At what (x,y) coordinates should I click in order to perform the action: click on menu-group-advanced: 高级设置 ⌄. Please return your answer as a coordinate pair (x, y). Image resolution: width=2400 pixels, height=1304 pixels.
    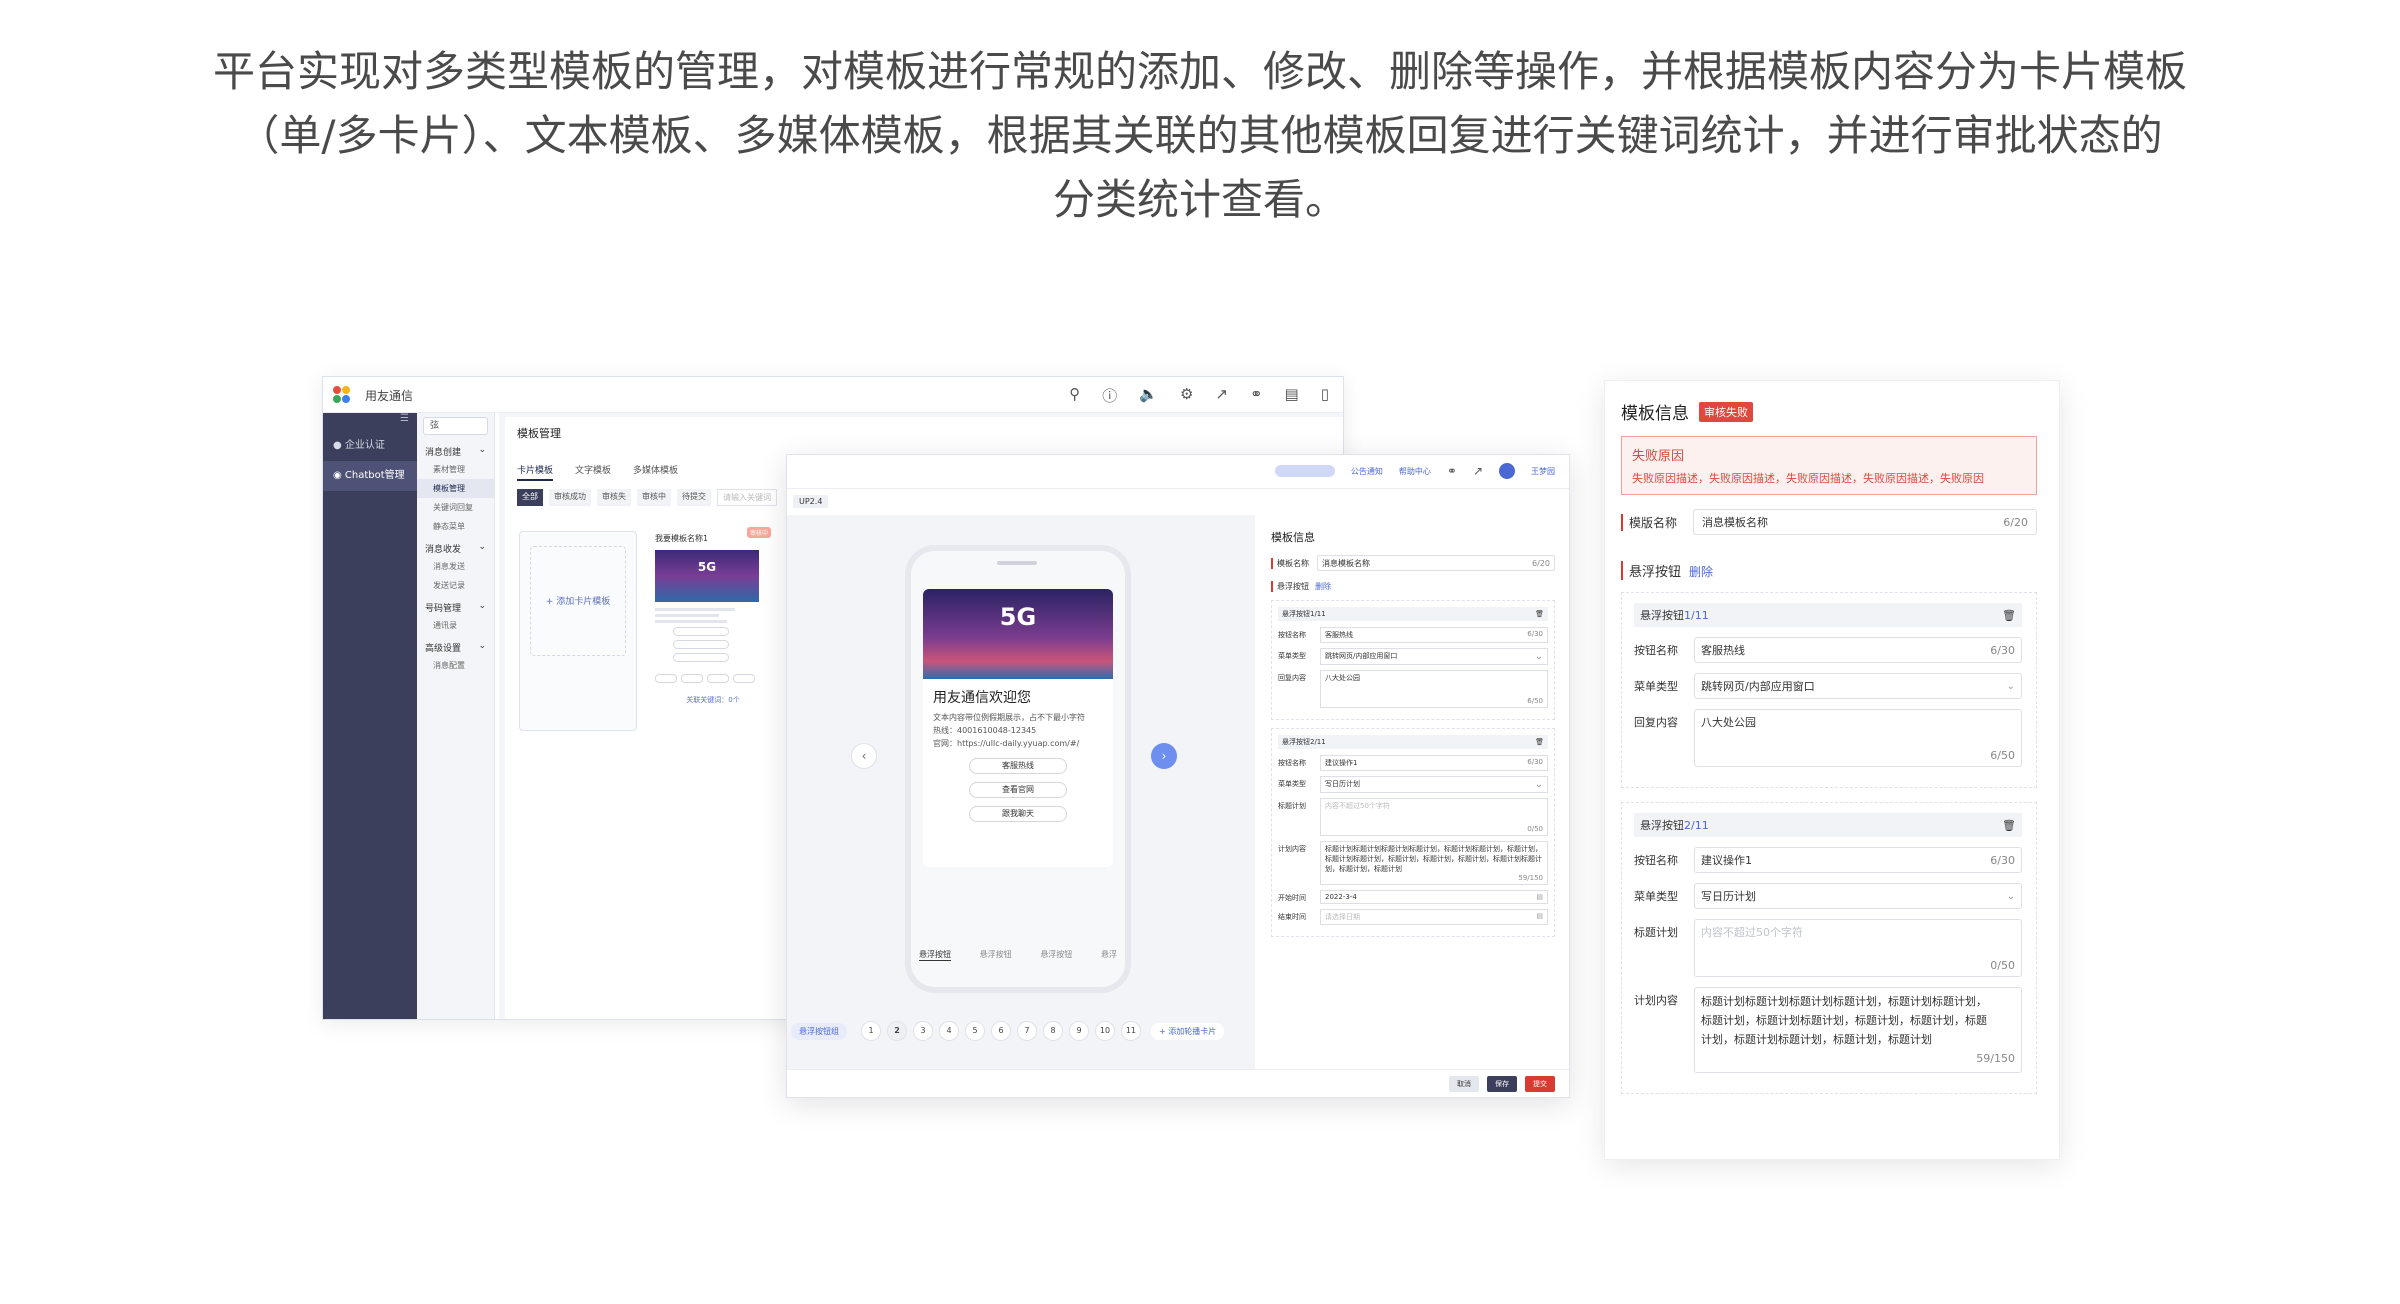
    Looking at the image, I should click on (455, 645).